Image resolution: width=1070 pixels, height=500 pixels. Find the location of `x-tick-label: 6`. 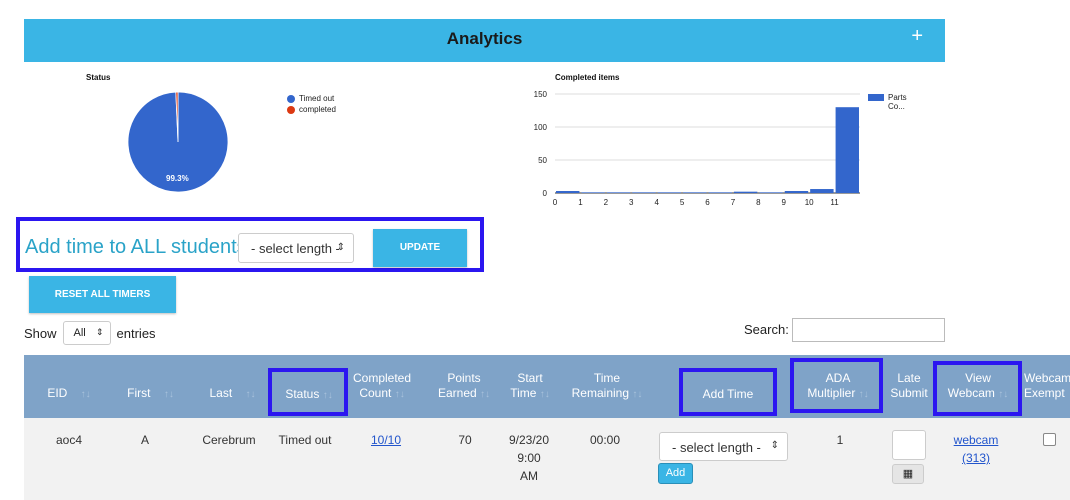

x-tick-label: 6 is located at coordinates (707, 202).